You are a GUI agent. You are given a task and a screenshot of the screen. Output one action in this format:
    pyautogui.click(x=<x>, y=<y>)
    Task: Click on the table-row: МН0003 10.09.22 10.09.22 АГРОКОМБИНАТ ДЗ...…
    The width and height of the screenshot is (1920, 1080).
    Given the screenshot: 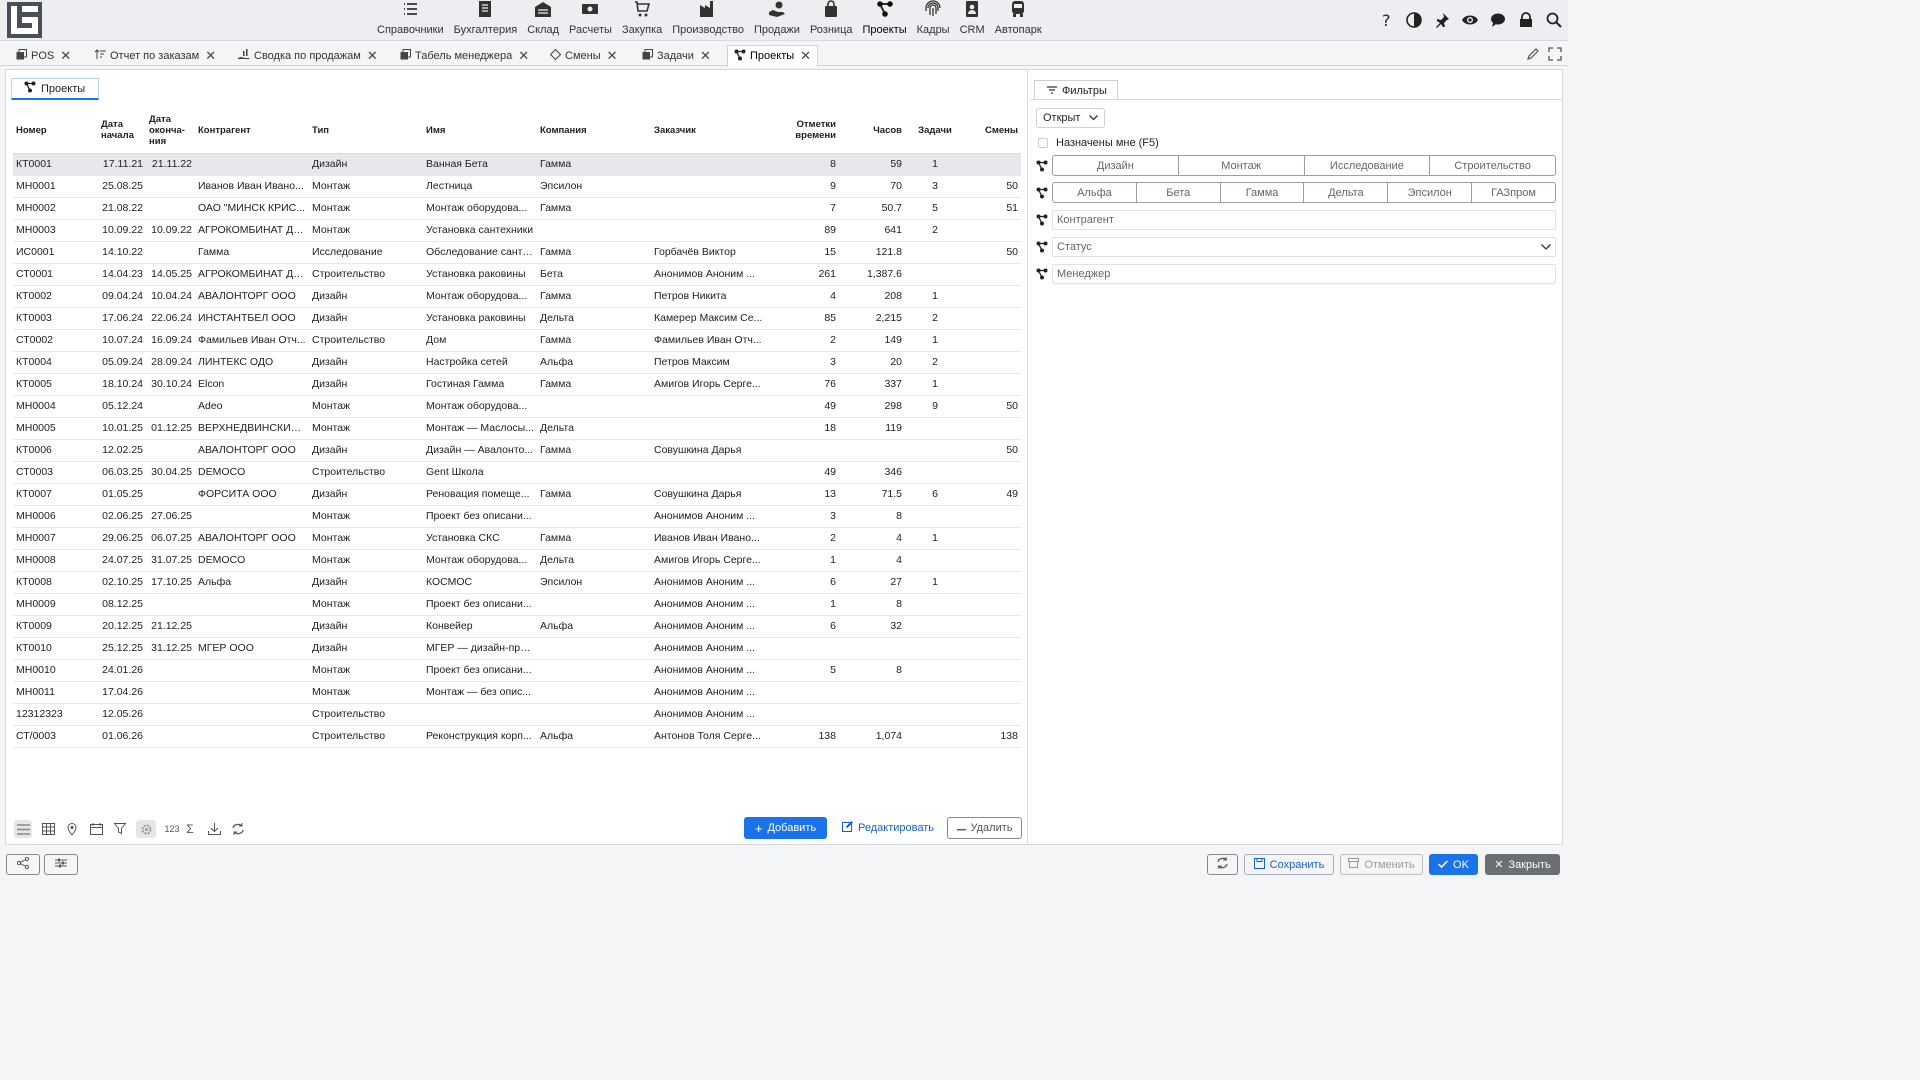 What is the action you would take?
    pyautogui.click(x=517, y=230)
    